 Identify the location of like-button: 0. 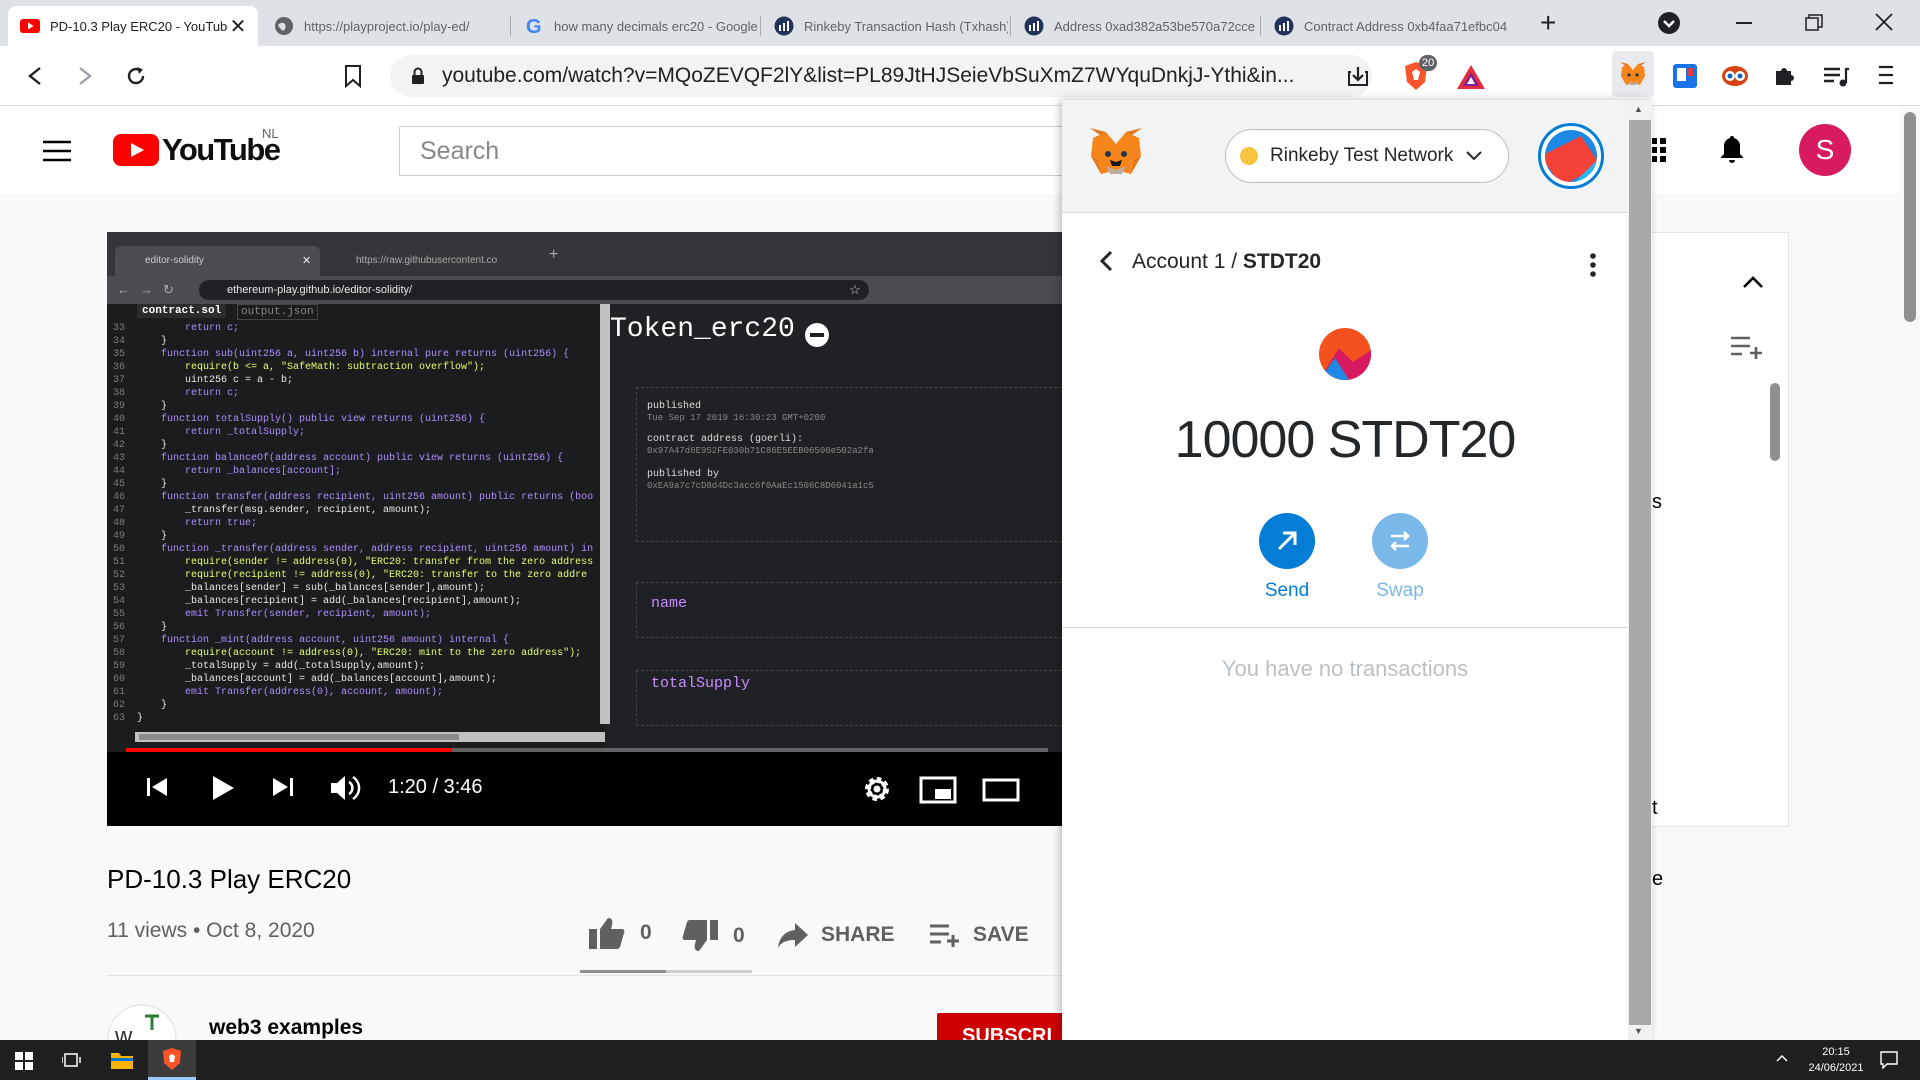
(620, 933).